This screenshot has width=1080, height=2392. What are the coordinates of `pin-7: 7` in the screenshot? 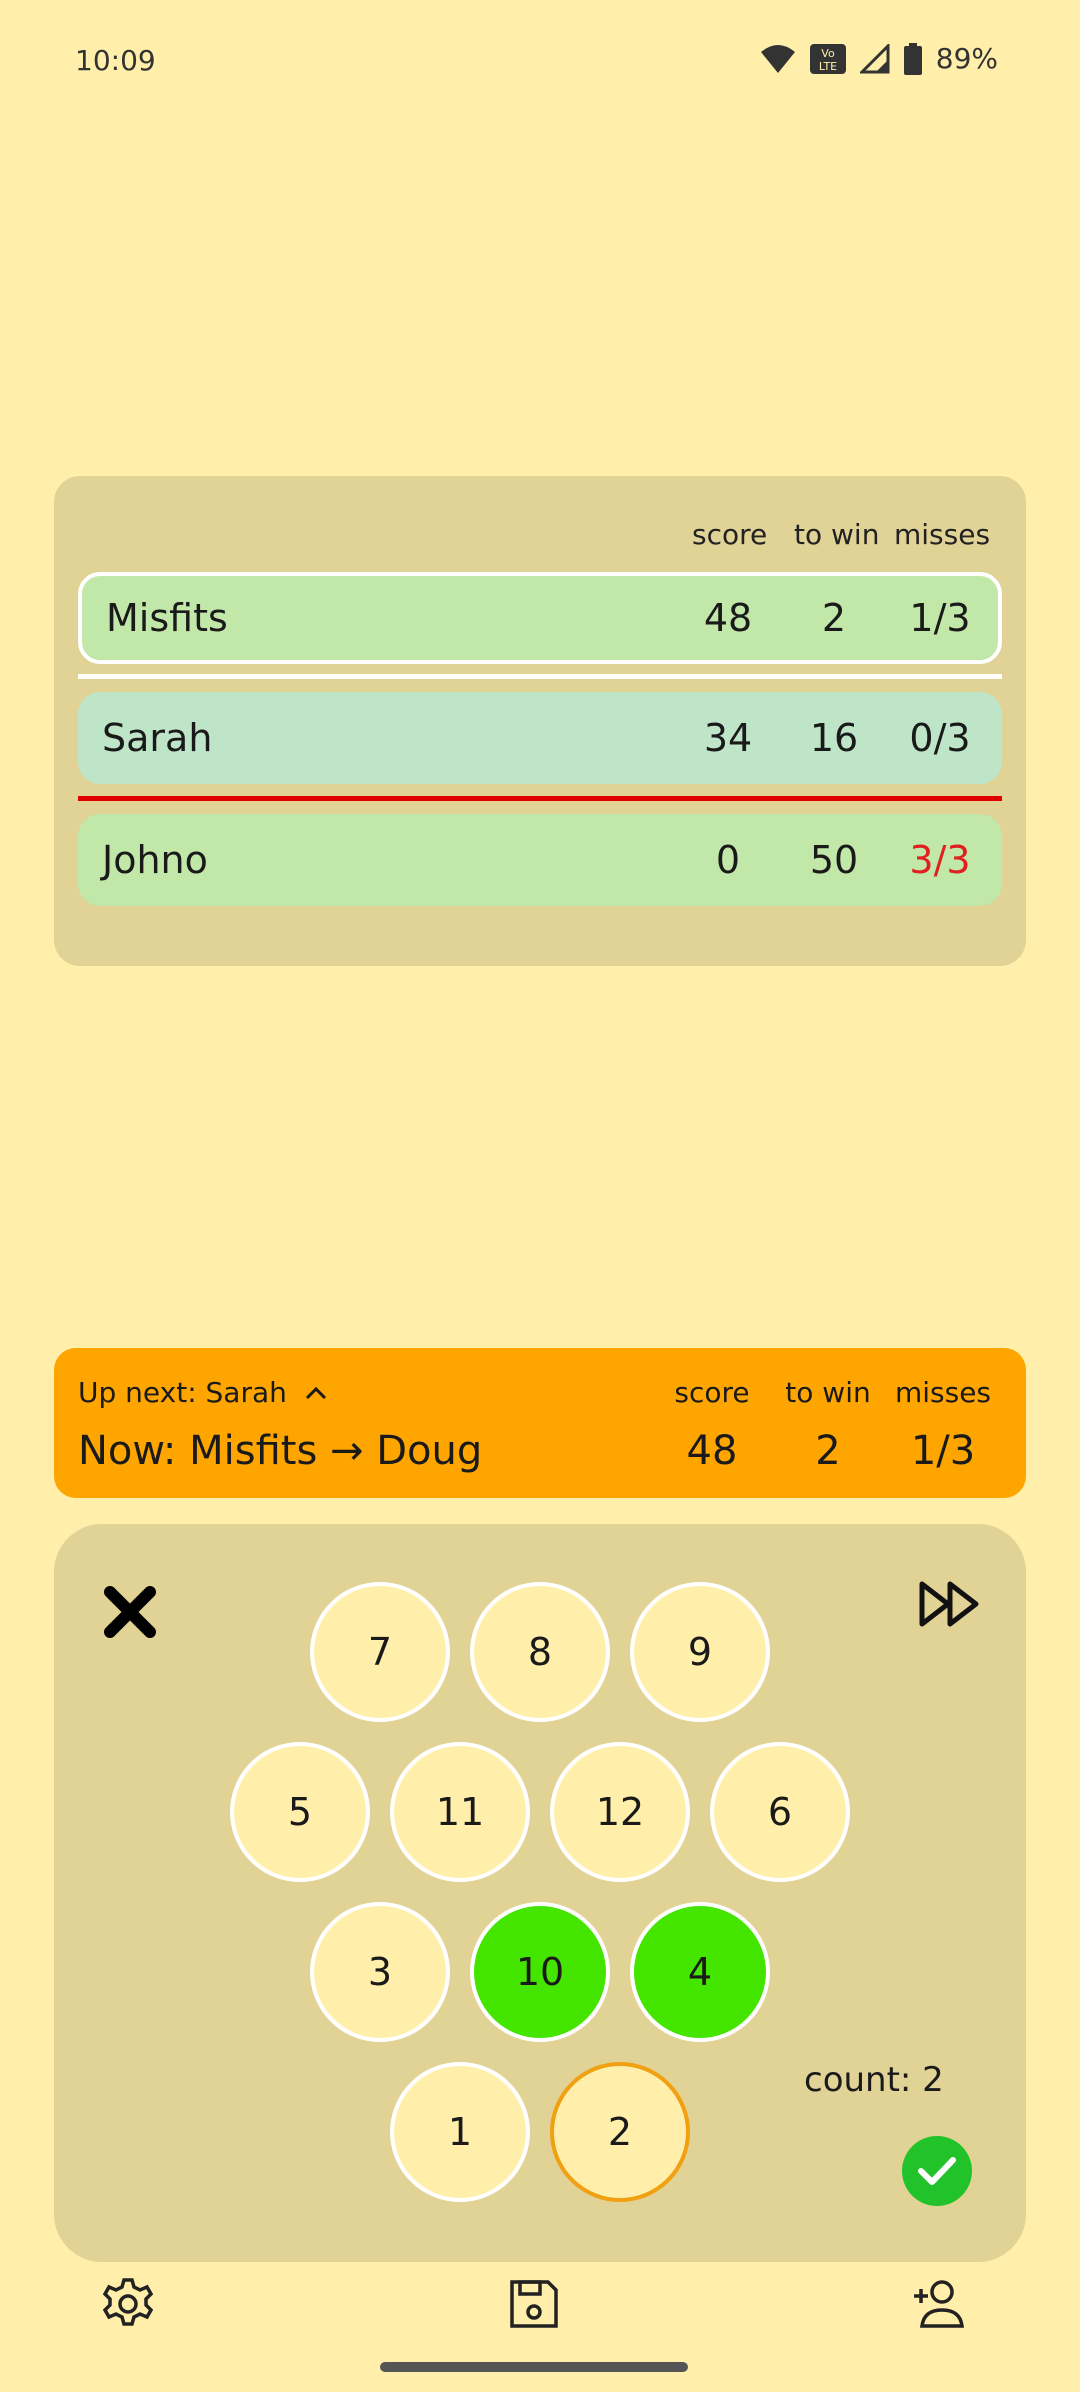 It's located at (380, 1652).